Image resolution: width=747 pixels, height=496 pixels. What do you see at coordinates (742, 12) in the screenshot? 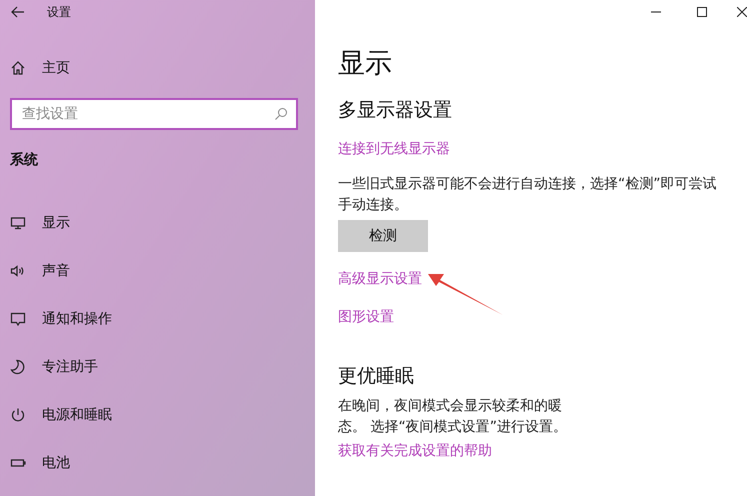
I see `close-icon` at bounding box center [742, 12].